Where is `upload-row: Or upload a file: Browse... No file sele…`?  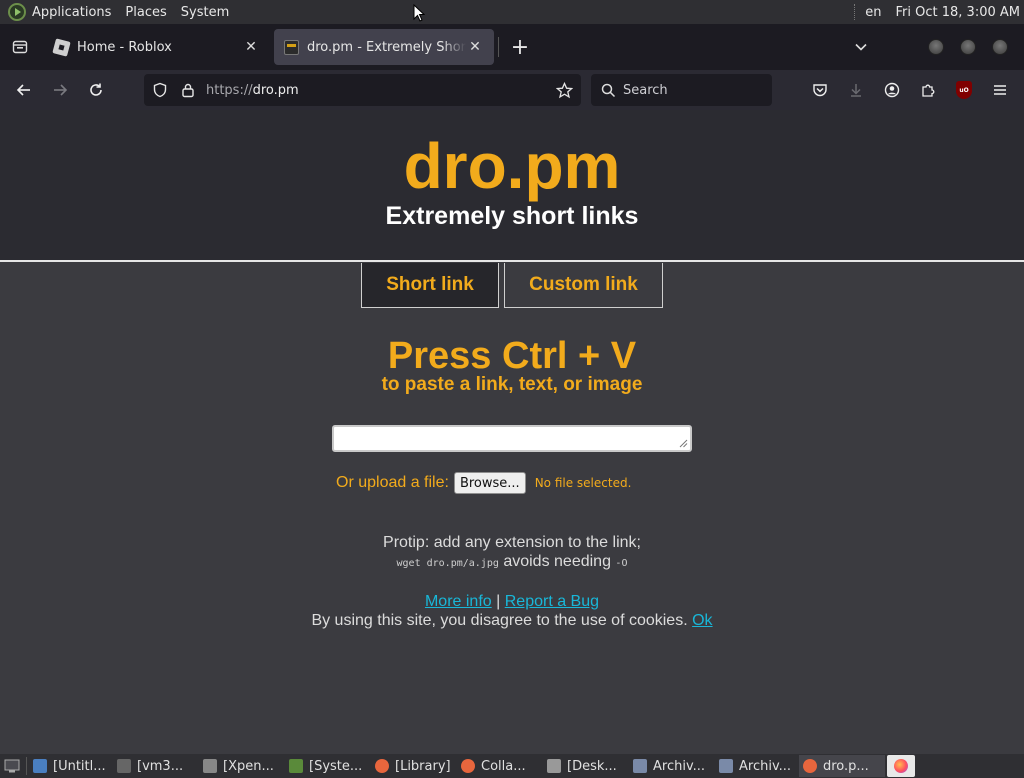
upload-row: Or upload a file: Browse... No file sele… is located at coordinates (483, 483).